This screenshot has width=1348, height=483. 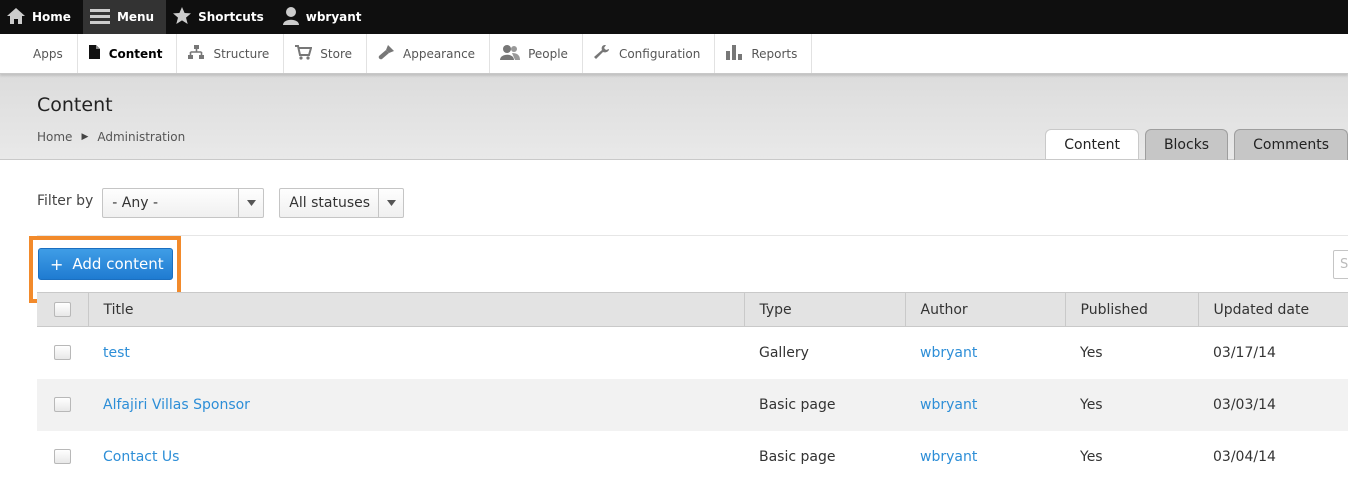 What do you see at coordinates (416, 353) in the screenshot?
I see `title-cell: test` at bounding box center [416, 353].